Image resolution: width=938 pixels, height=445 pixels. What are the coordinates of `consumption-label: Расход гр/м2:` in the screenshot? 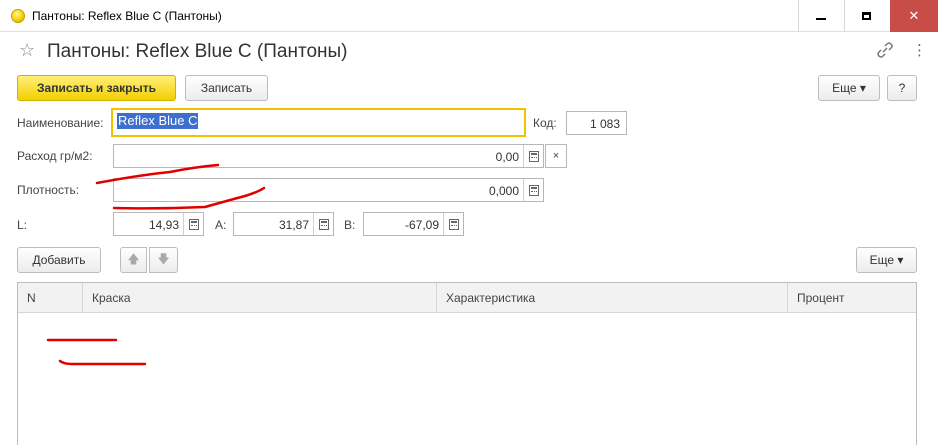 It's located at (55, 156).